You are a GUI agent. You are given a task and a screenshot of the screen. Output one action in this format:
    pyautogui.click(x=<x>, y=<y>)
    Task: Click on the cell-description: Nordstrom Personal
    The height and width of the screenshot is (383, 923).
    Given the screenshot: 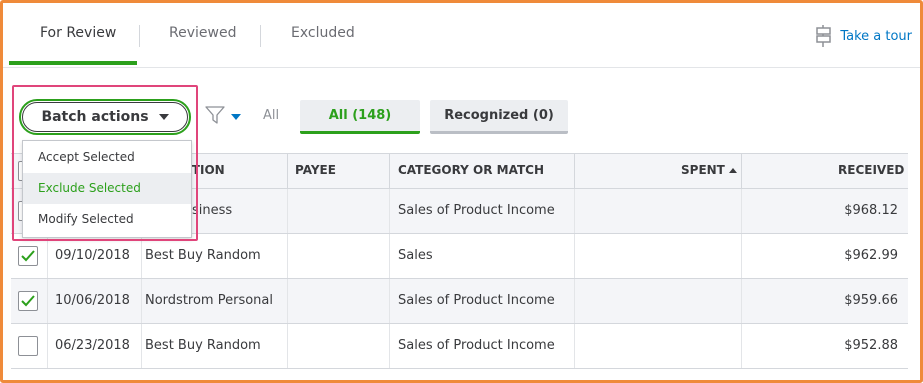 What is the action you would take?
    pyautogui.click(x=209, y=300)
    